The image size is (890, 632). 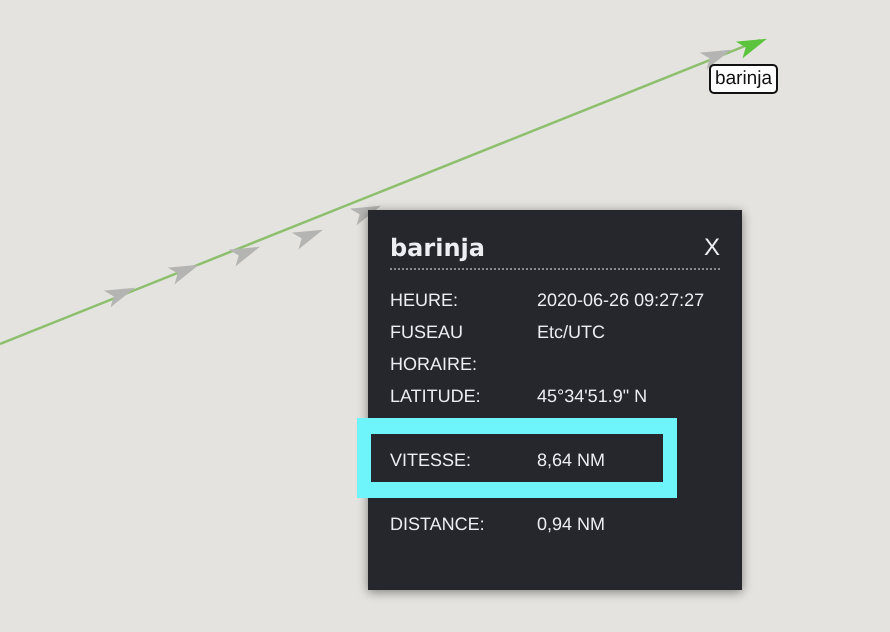 What do you see at coordinates (571, 524) in the screenshot?
I see `field-value: 0,94 NM` at bounding box center [571, 524].